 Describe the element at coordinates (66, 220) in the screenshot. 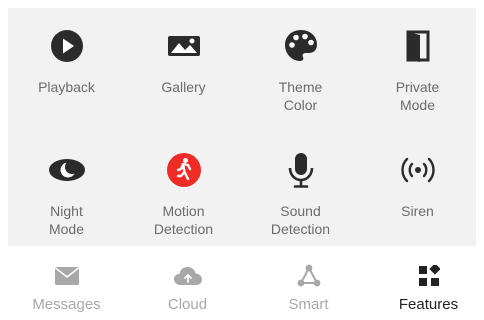

I see `feature-label: Night Mode` at that location.